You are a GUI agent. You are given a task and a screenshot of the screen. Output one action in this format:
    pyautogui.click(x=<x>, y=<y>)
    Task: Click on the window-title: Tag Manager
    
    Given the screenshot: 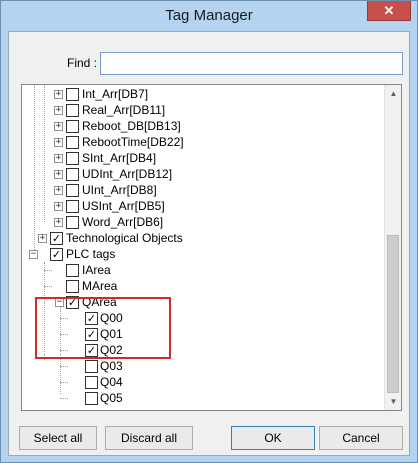 What is the action you would take?
    pyautogui.click(x=209, y=15)
    